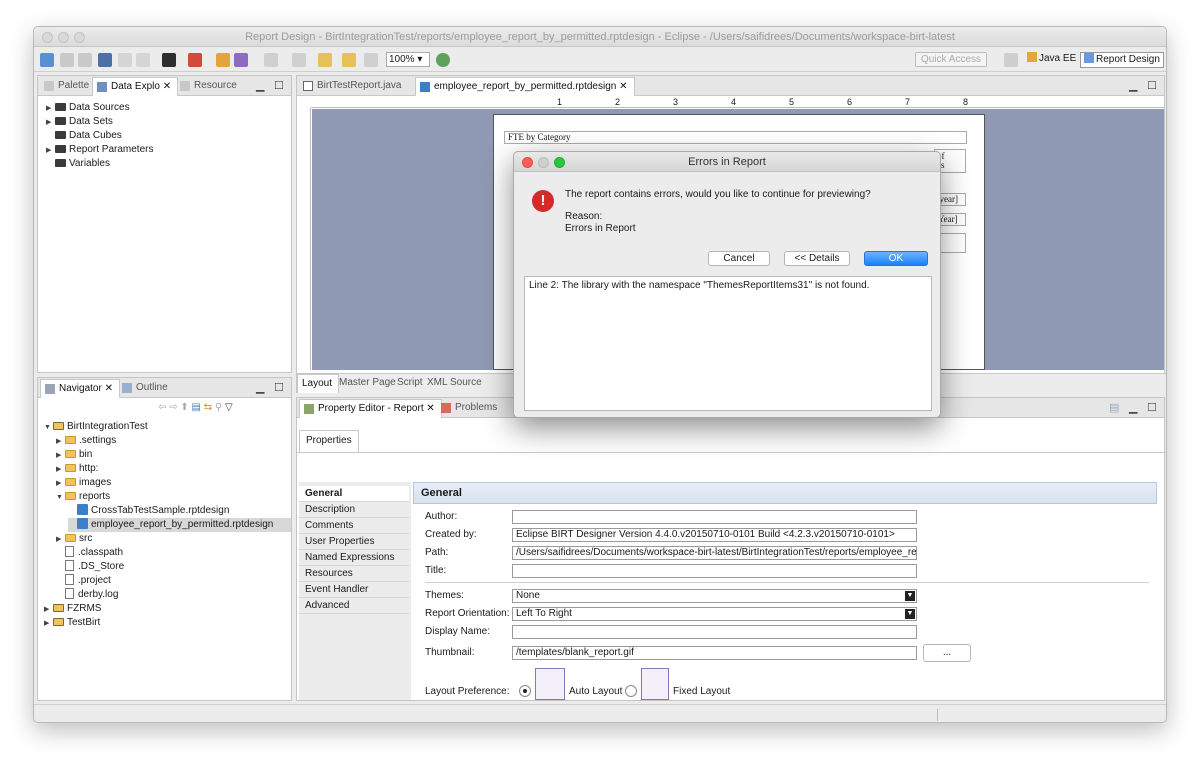 Image resolution: width=1200 pixels, height=763 pixels. Describe the element at coordinates (63, 37) in the screenshot. I see `minimize-window-button` at that location.